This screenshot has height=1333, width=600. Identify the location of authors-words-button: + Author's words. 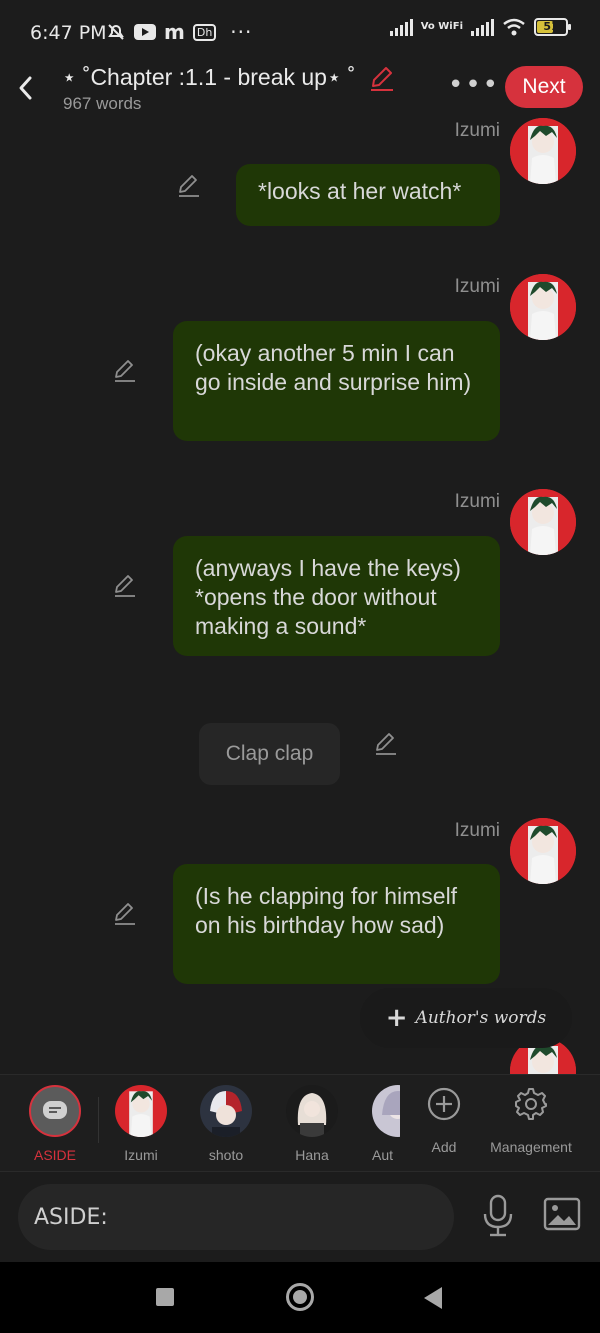
(466, 1018).